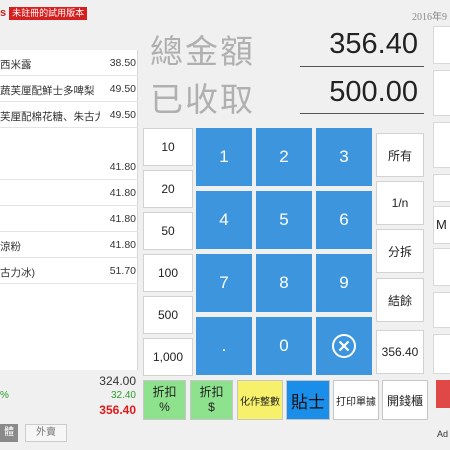 This screenshot has height=450, width=450. I want to click on quick-amount-button: 100, so click(168, 273).